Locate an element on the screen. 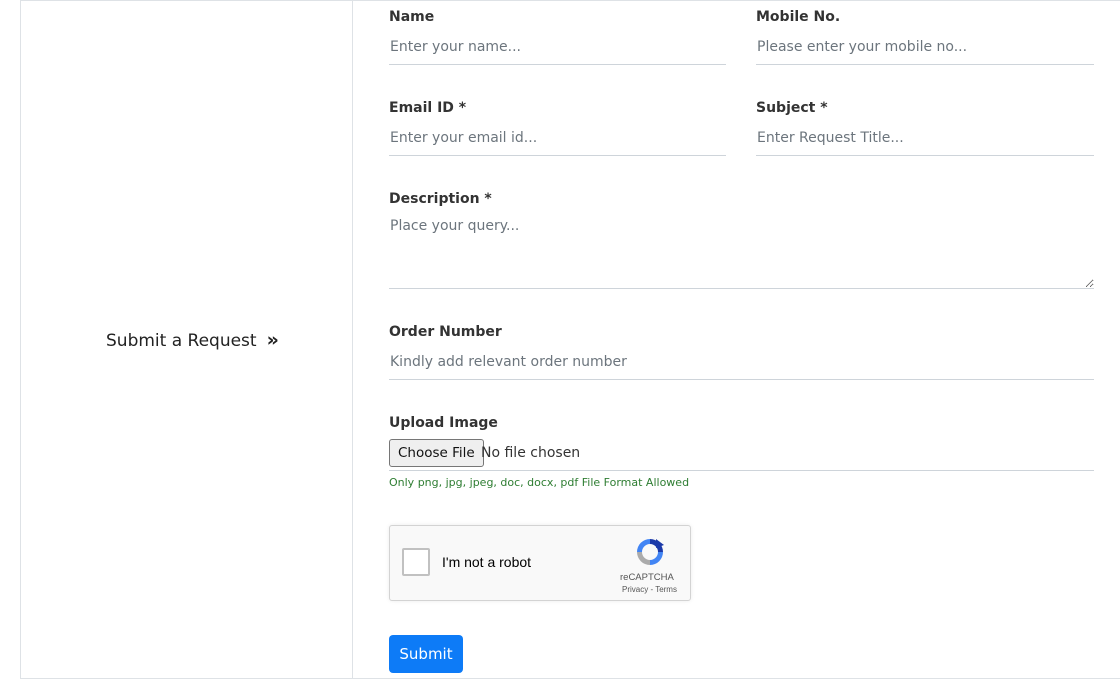  upload-image-label: Upload Image is located at coordinates (443, 423).